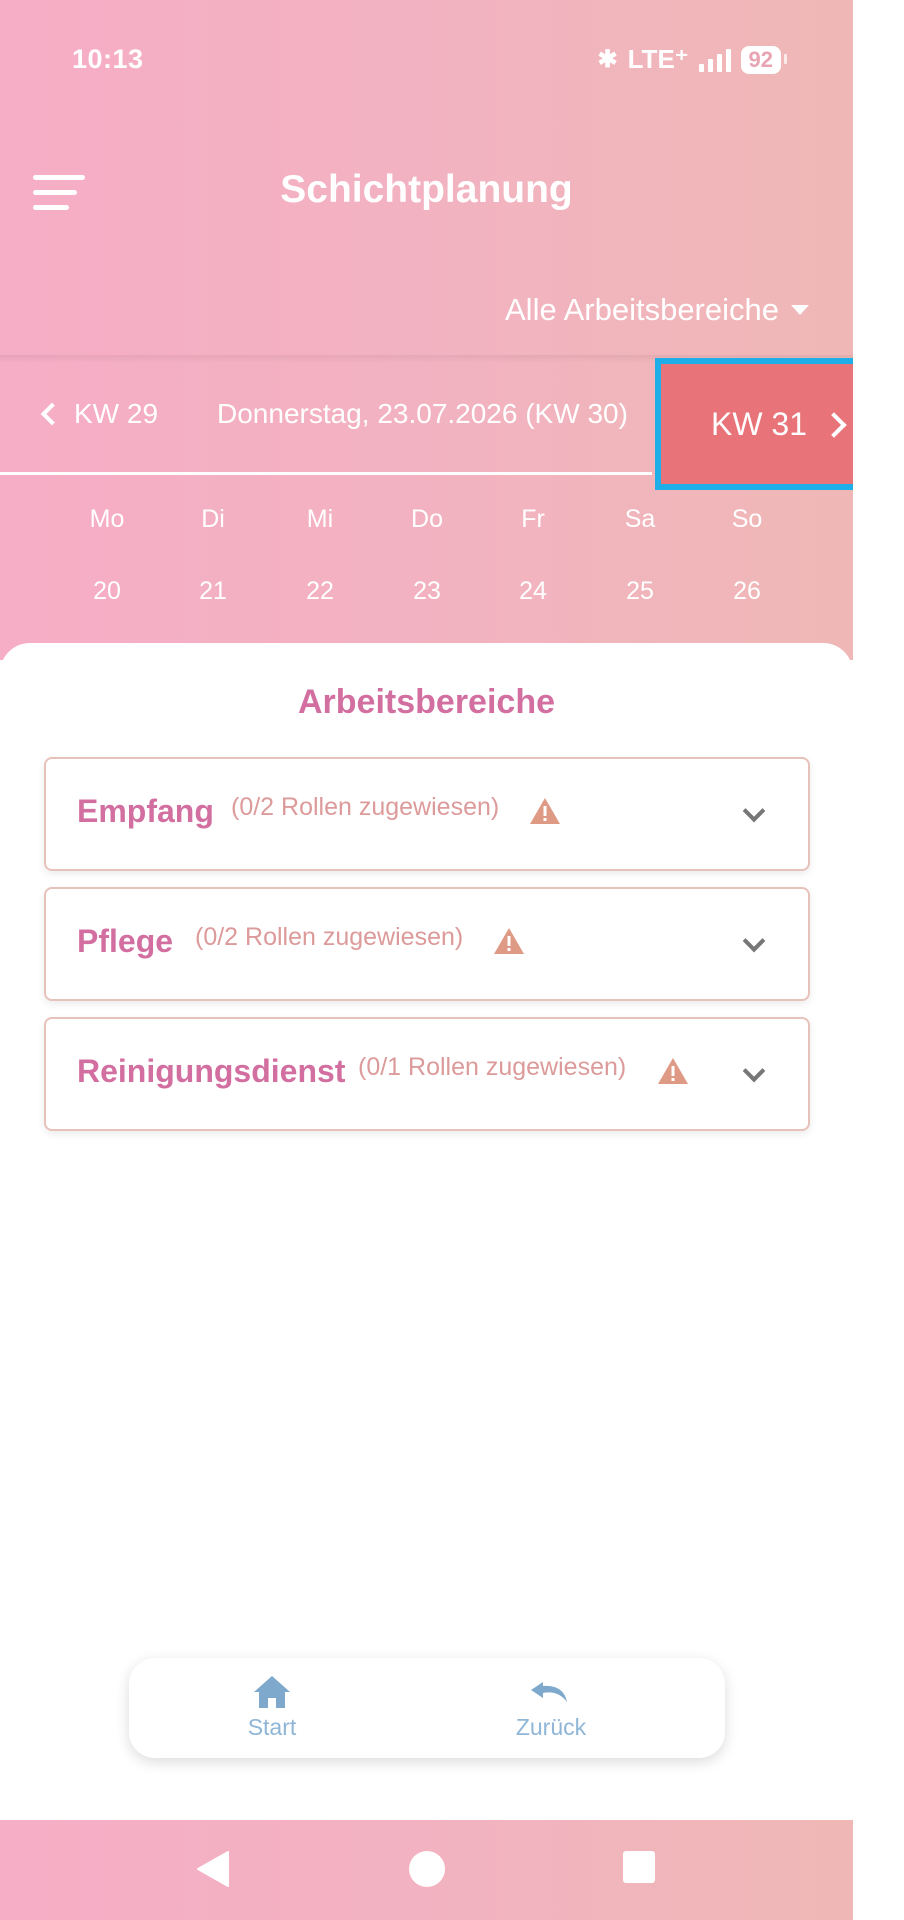  Describe the element at coordinates (747, 519) in the screenshot. I see `day-name: So` at that location.